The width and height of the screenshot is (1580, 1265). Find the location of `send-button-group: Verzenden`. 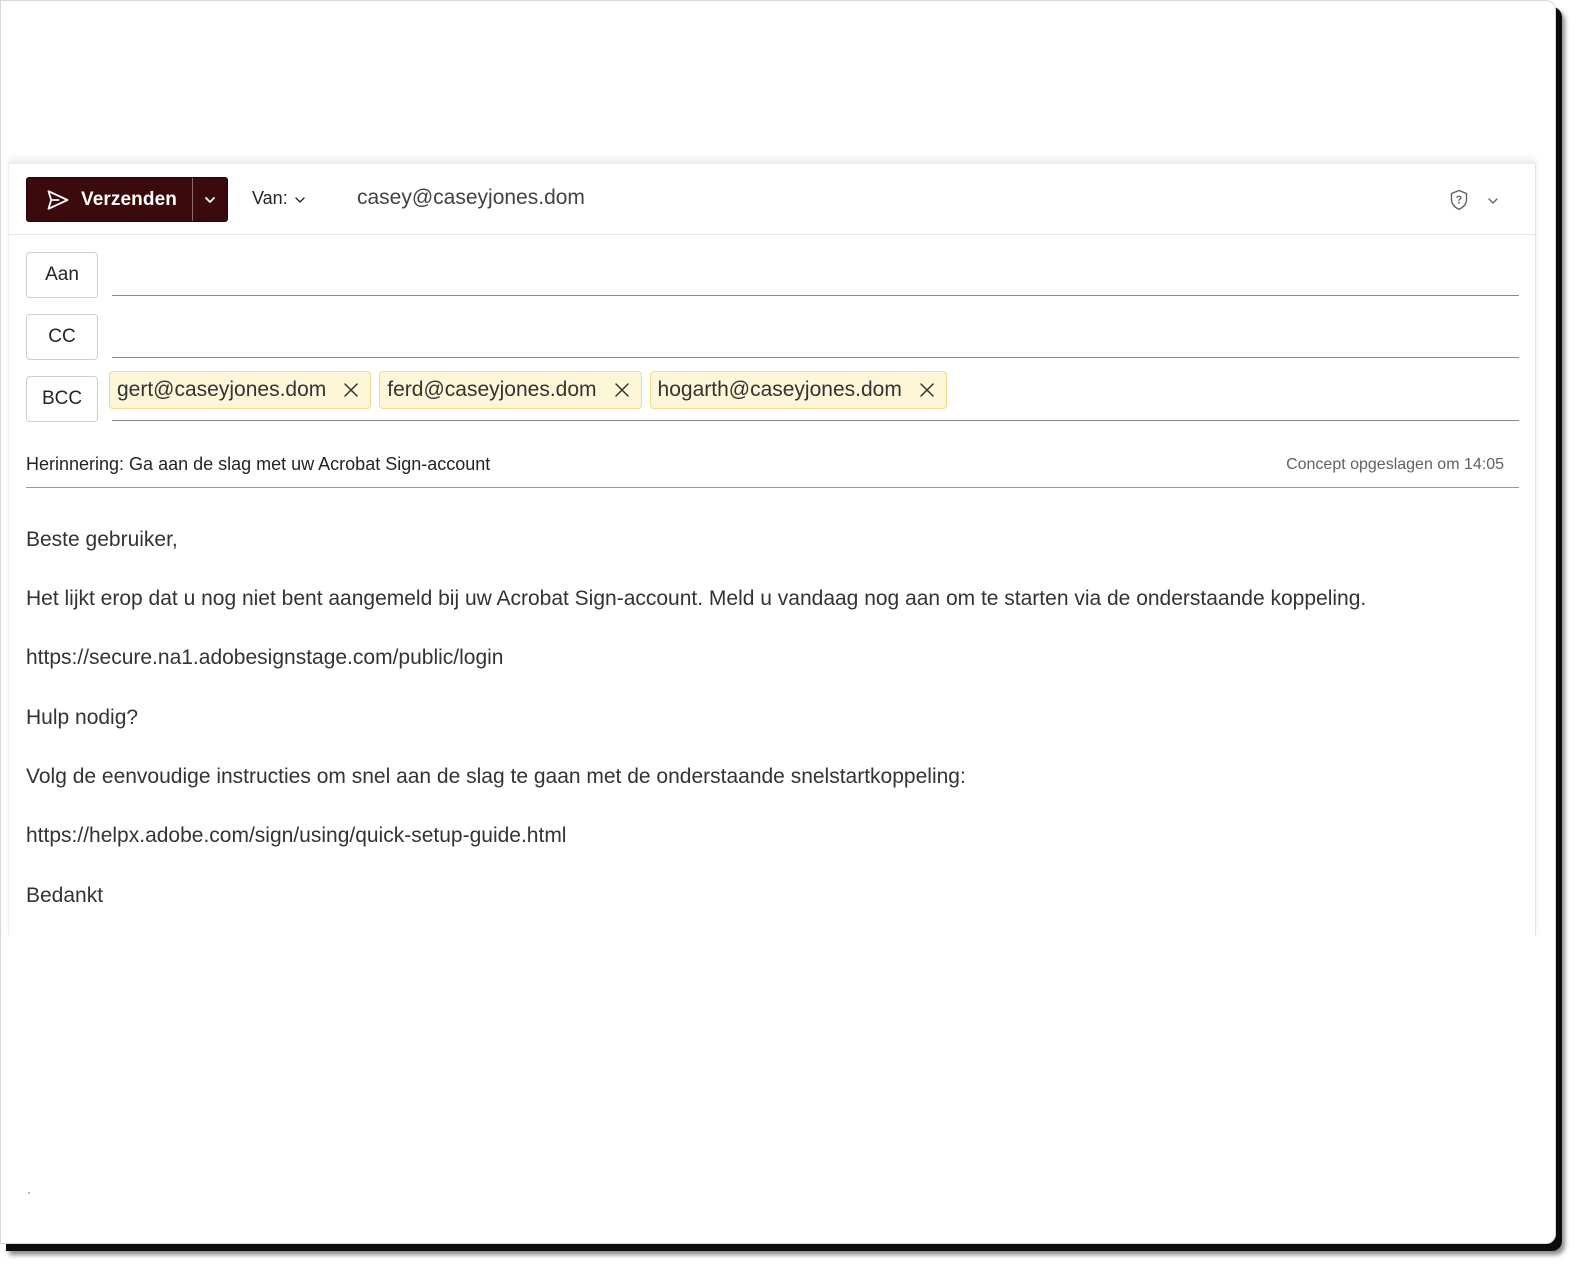

send-button-group: Verzenden is located at coordinates (127, 199).